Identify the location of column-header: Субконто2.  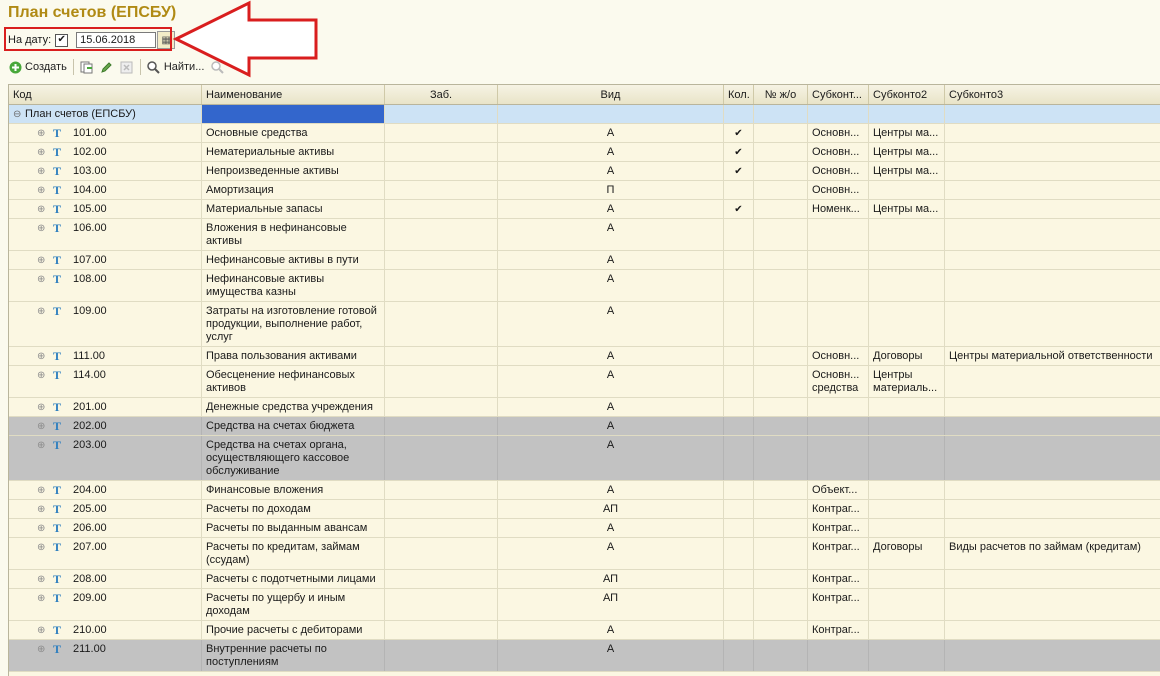
(907, 94).